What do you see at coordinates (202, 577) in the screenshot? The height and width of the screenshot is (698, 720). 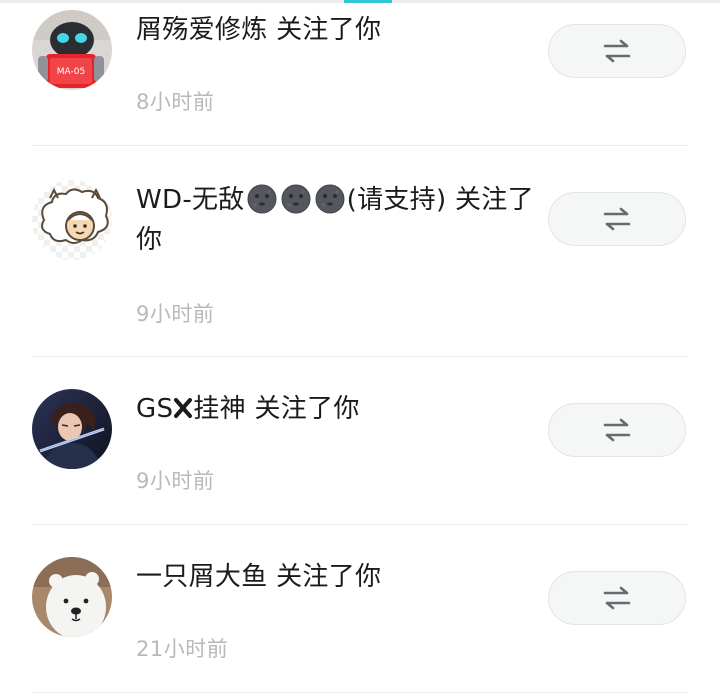 I see `user-name: 一只屑大鱼` at bounding box center [202, 577].